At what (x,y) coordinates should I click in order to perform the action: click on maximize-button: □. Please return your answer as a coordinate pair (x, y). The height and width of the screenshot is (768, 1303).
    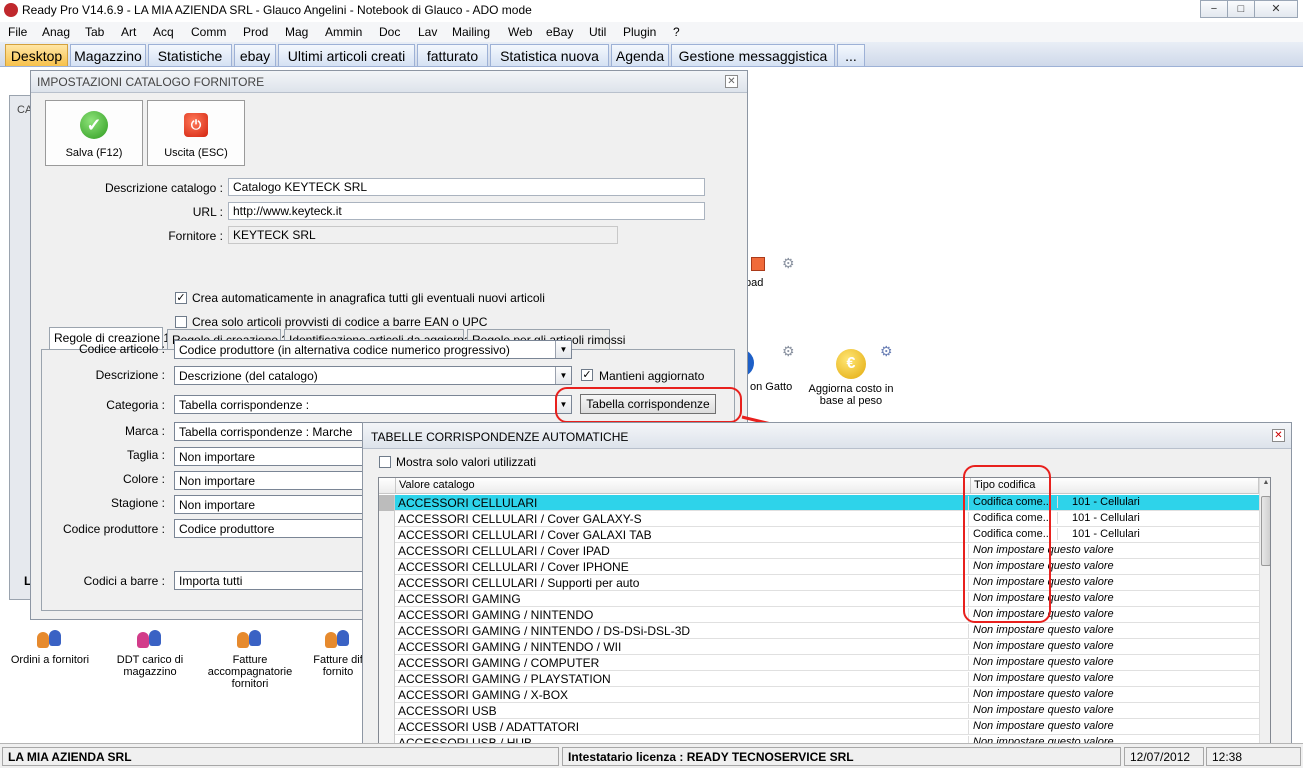
    Looking at the image, I should click on (1241, 9).